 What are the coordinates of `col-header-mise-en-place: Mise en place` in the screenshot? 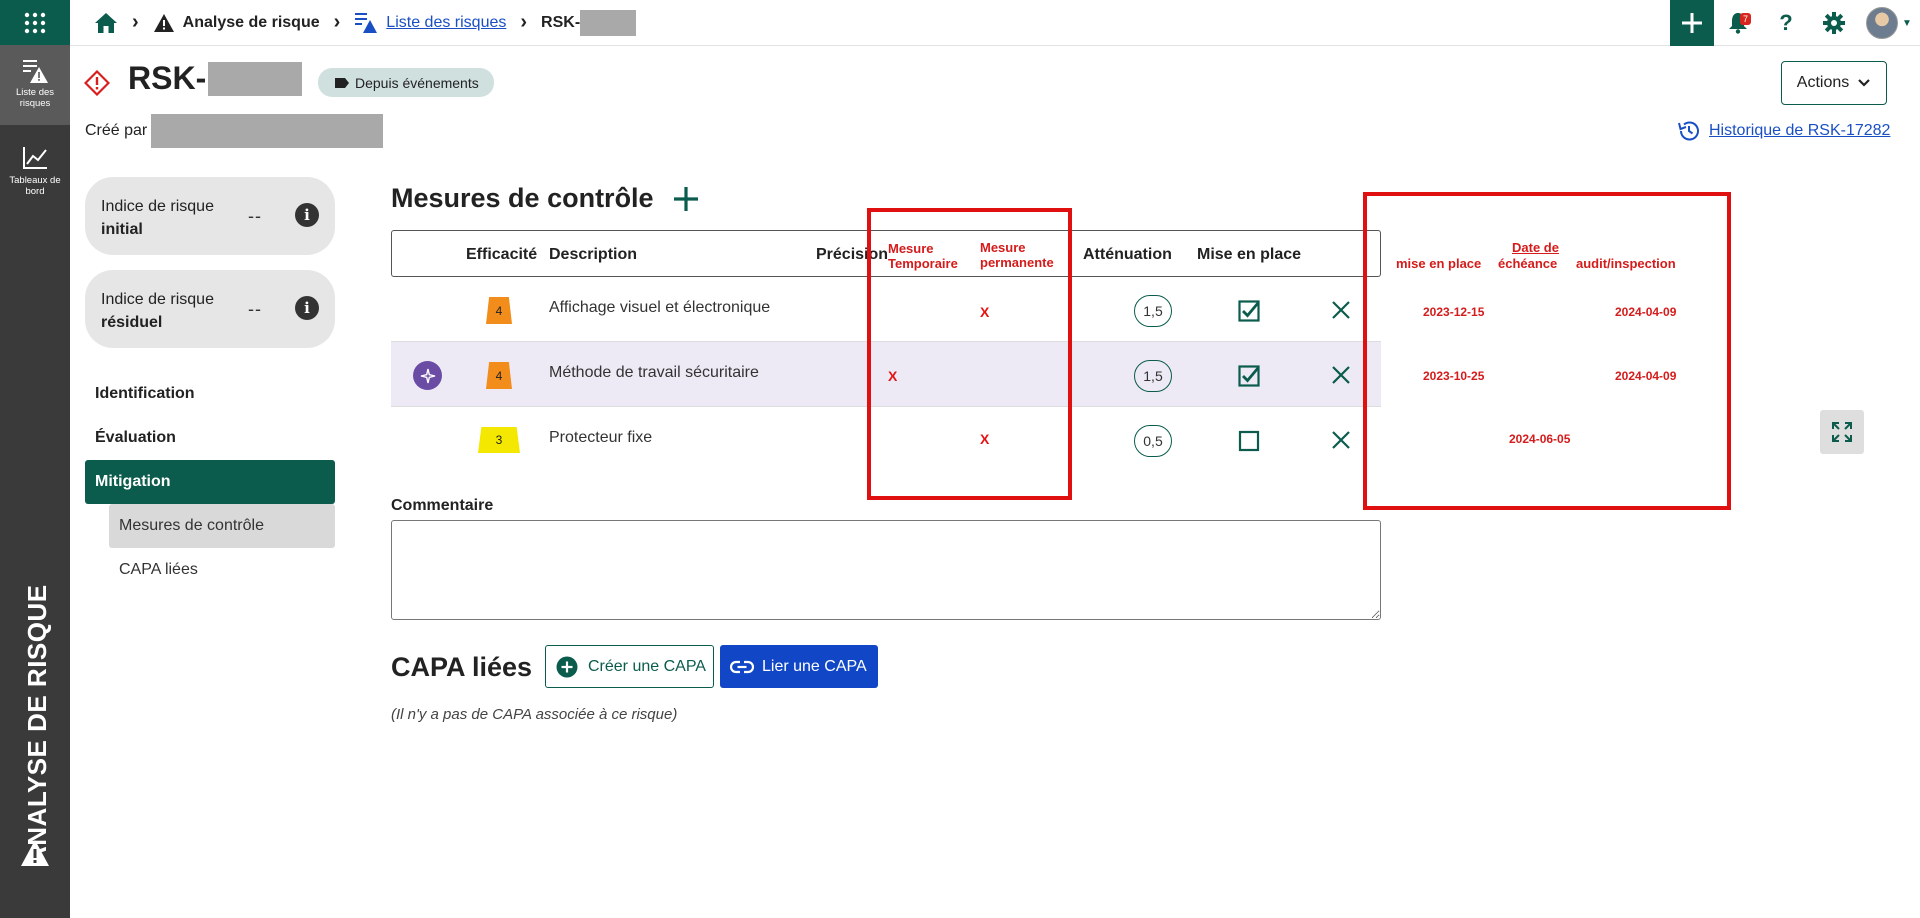 It's located at (1249, 255).